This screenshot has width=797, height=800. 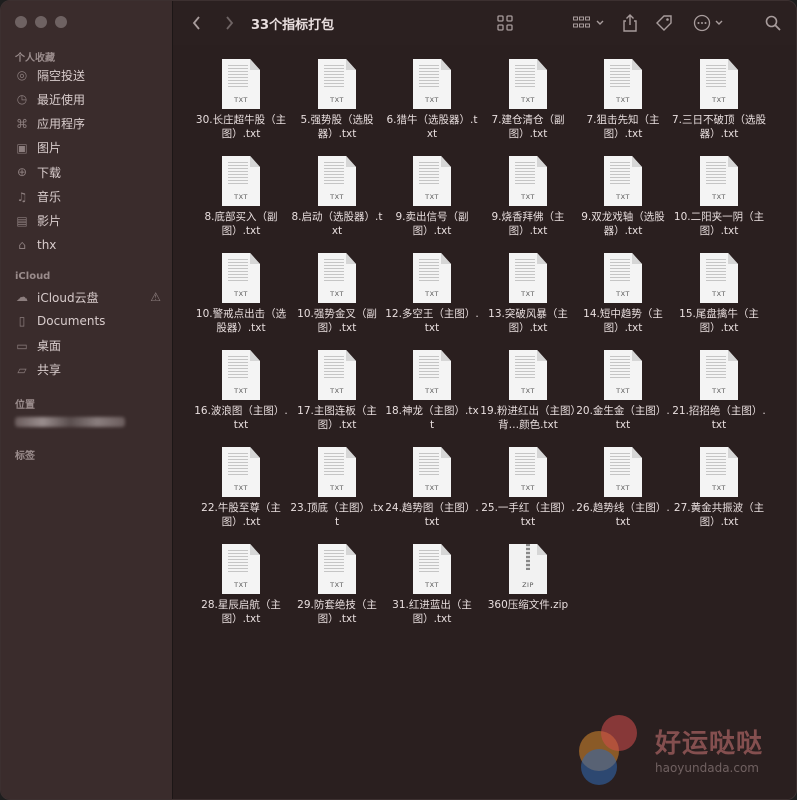 I want to click on file-name: 10.强势金叉（副图）.txt, so click(x=337, y=321).